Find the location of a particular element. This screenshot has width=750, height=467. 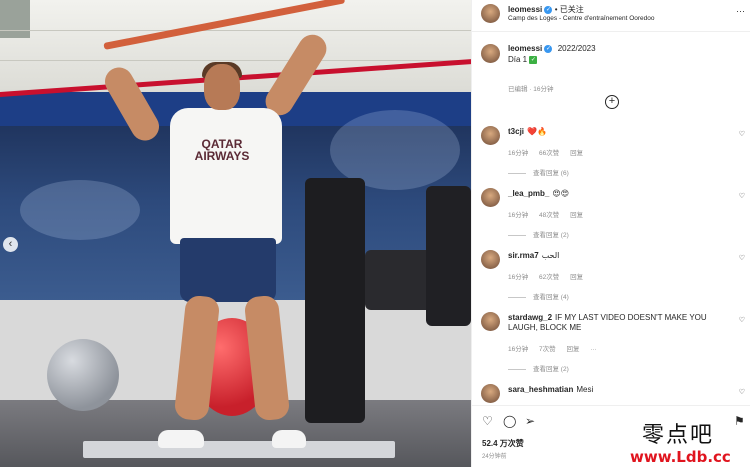

comment-more-icon: ··· is located at coordinates (593, 349).